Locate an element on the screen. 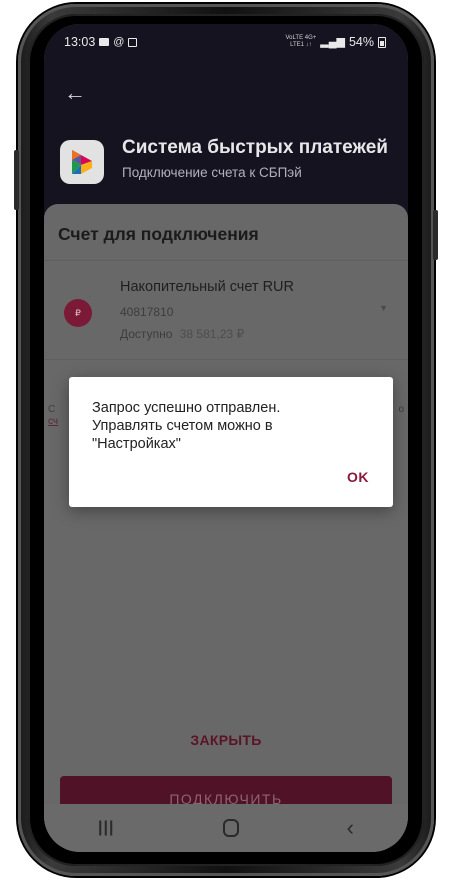 This screenshot has height=881, width=452. available-amount: 38 581,23 ₽ is located at coordinates (212, 334).